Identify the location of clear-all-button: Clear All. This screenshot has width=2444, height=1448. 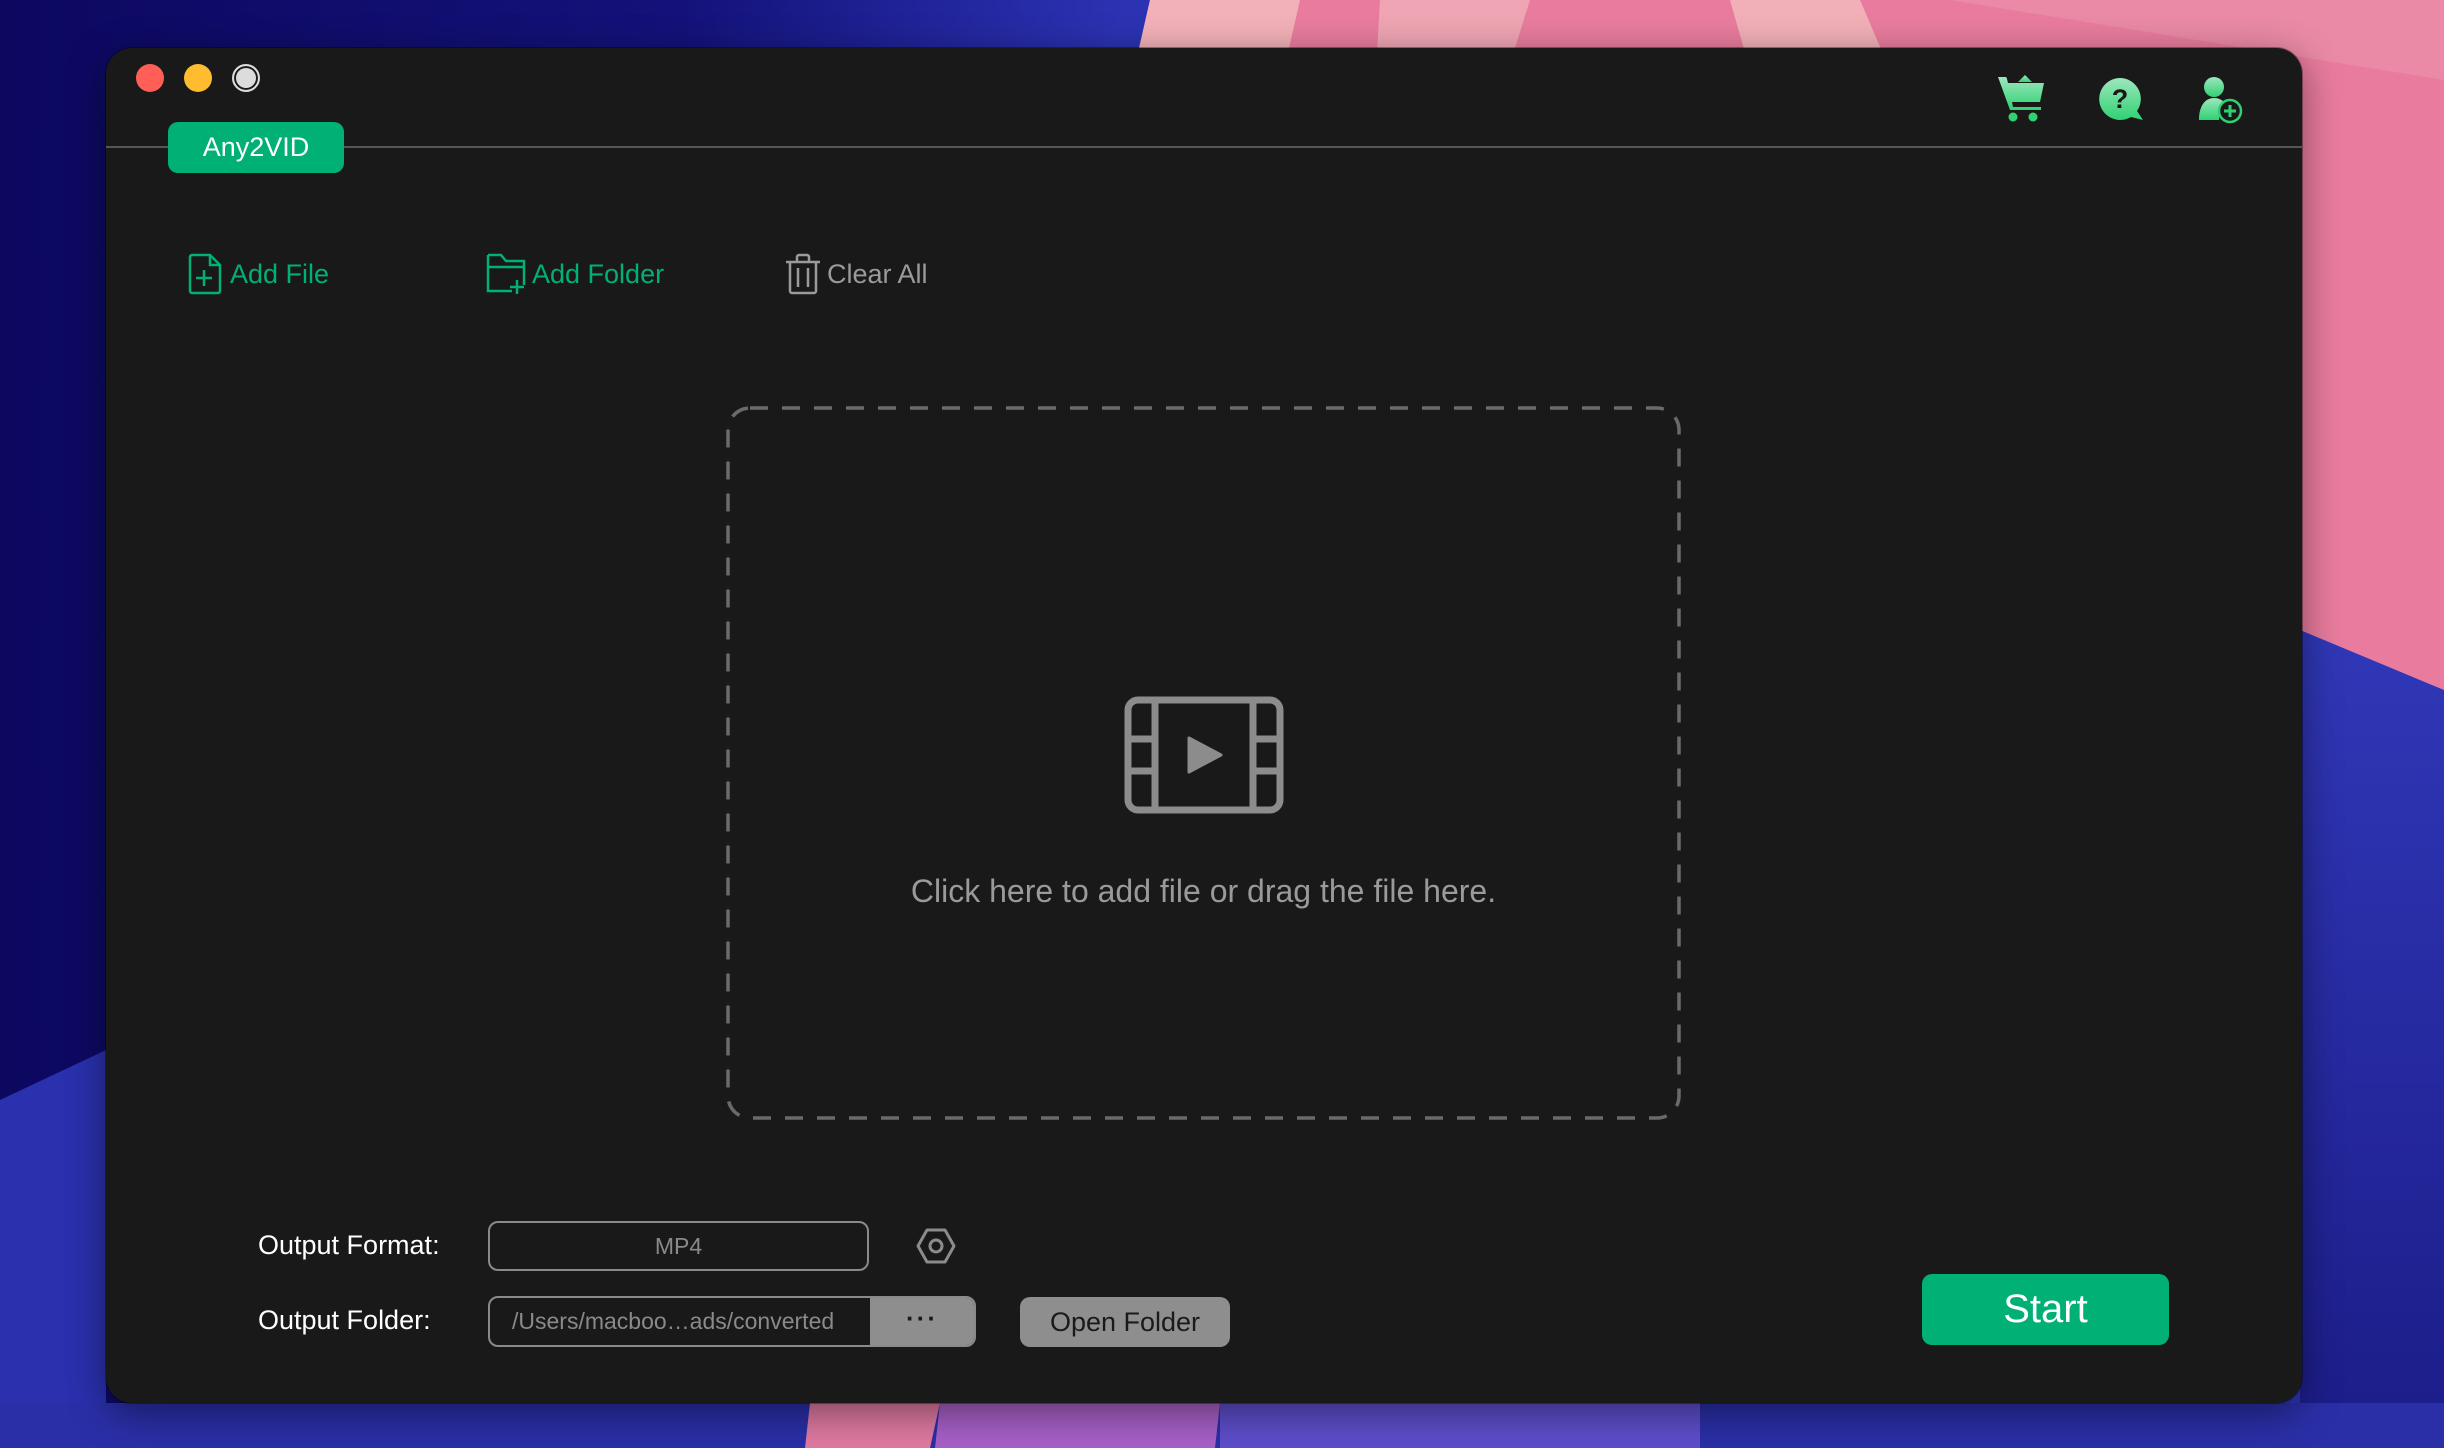
(856, 274).